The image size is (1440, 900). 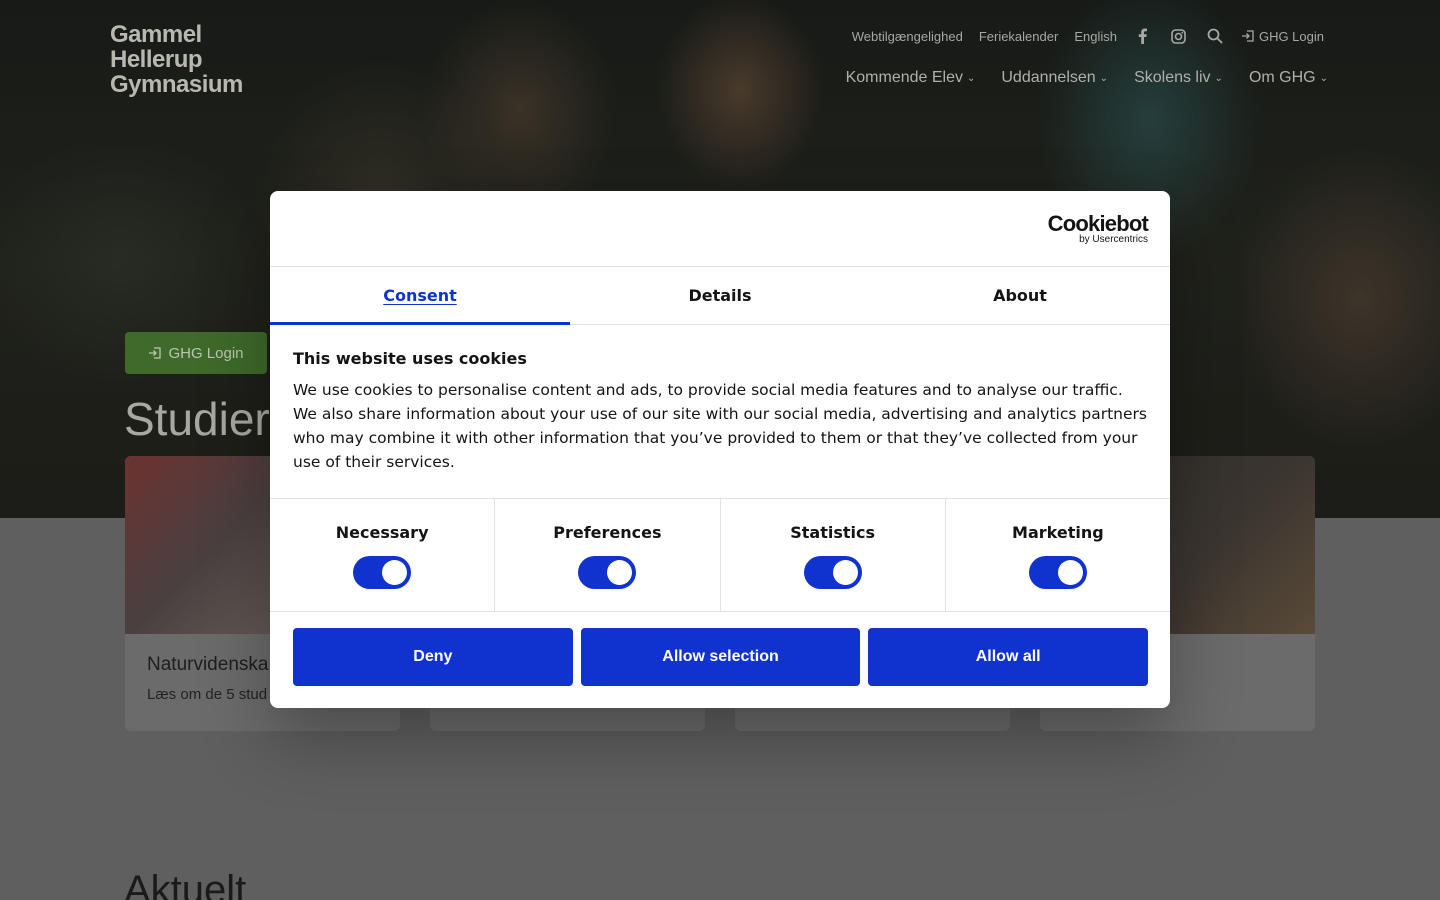 I want to click on header-login-link: GHG Login, so click(x=1282, y=36).